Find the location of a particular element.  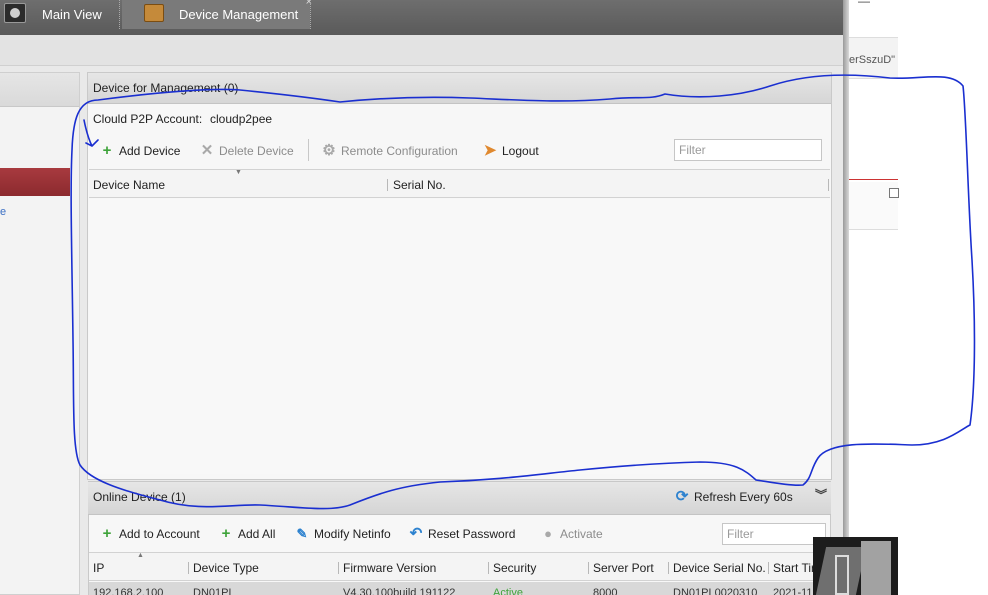

column-device-serial-no: Device Serial No. is located at coordinates (719, 568).